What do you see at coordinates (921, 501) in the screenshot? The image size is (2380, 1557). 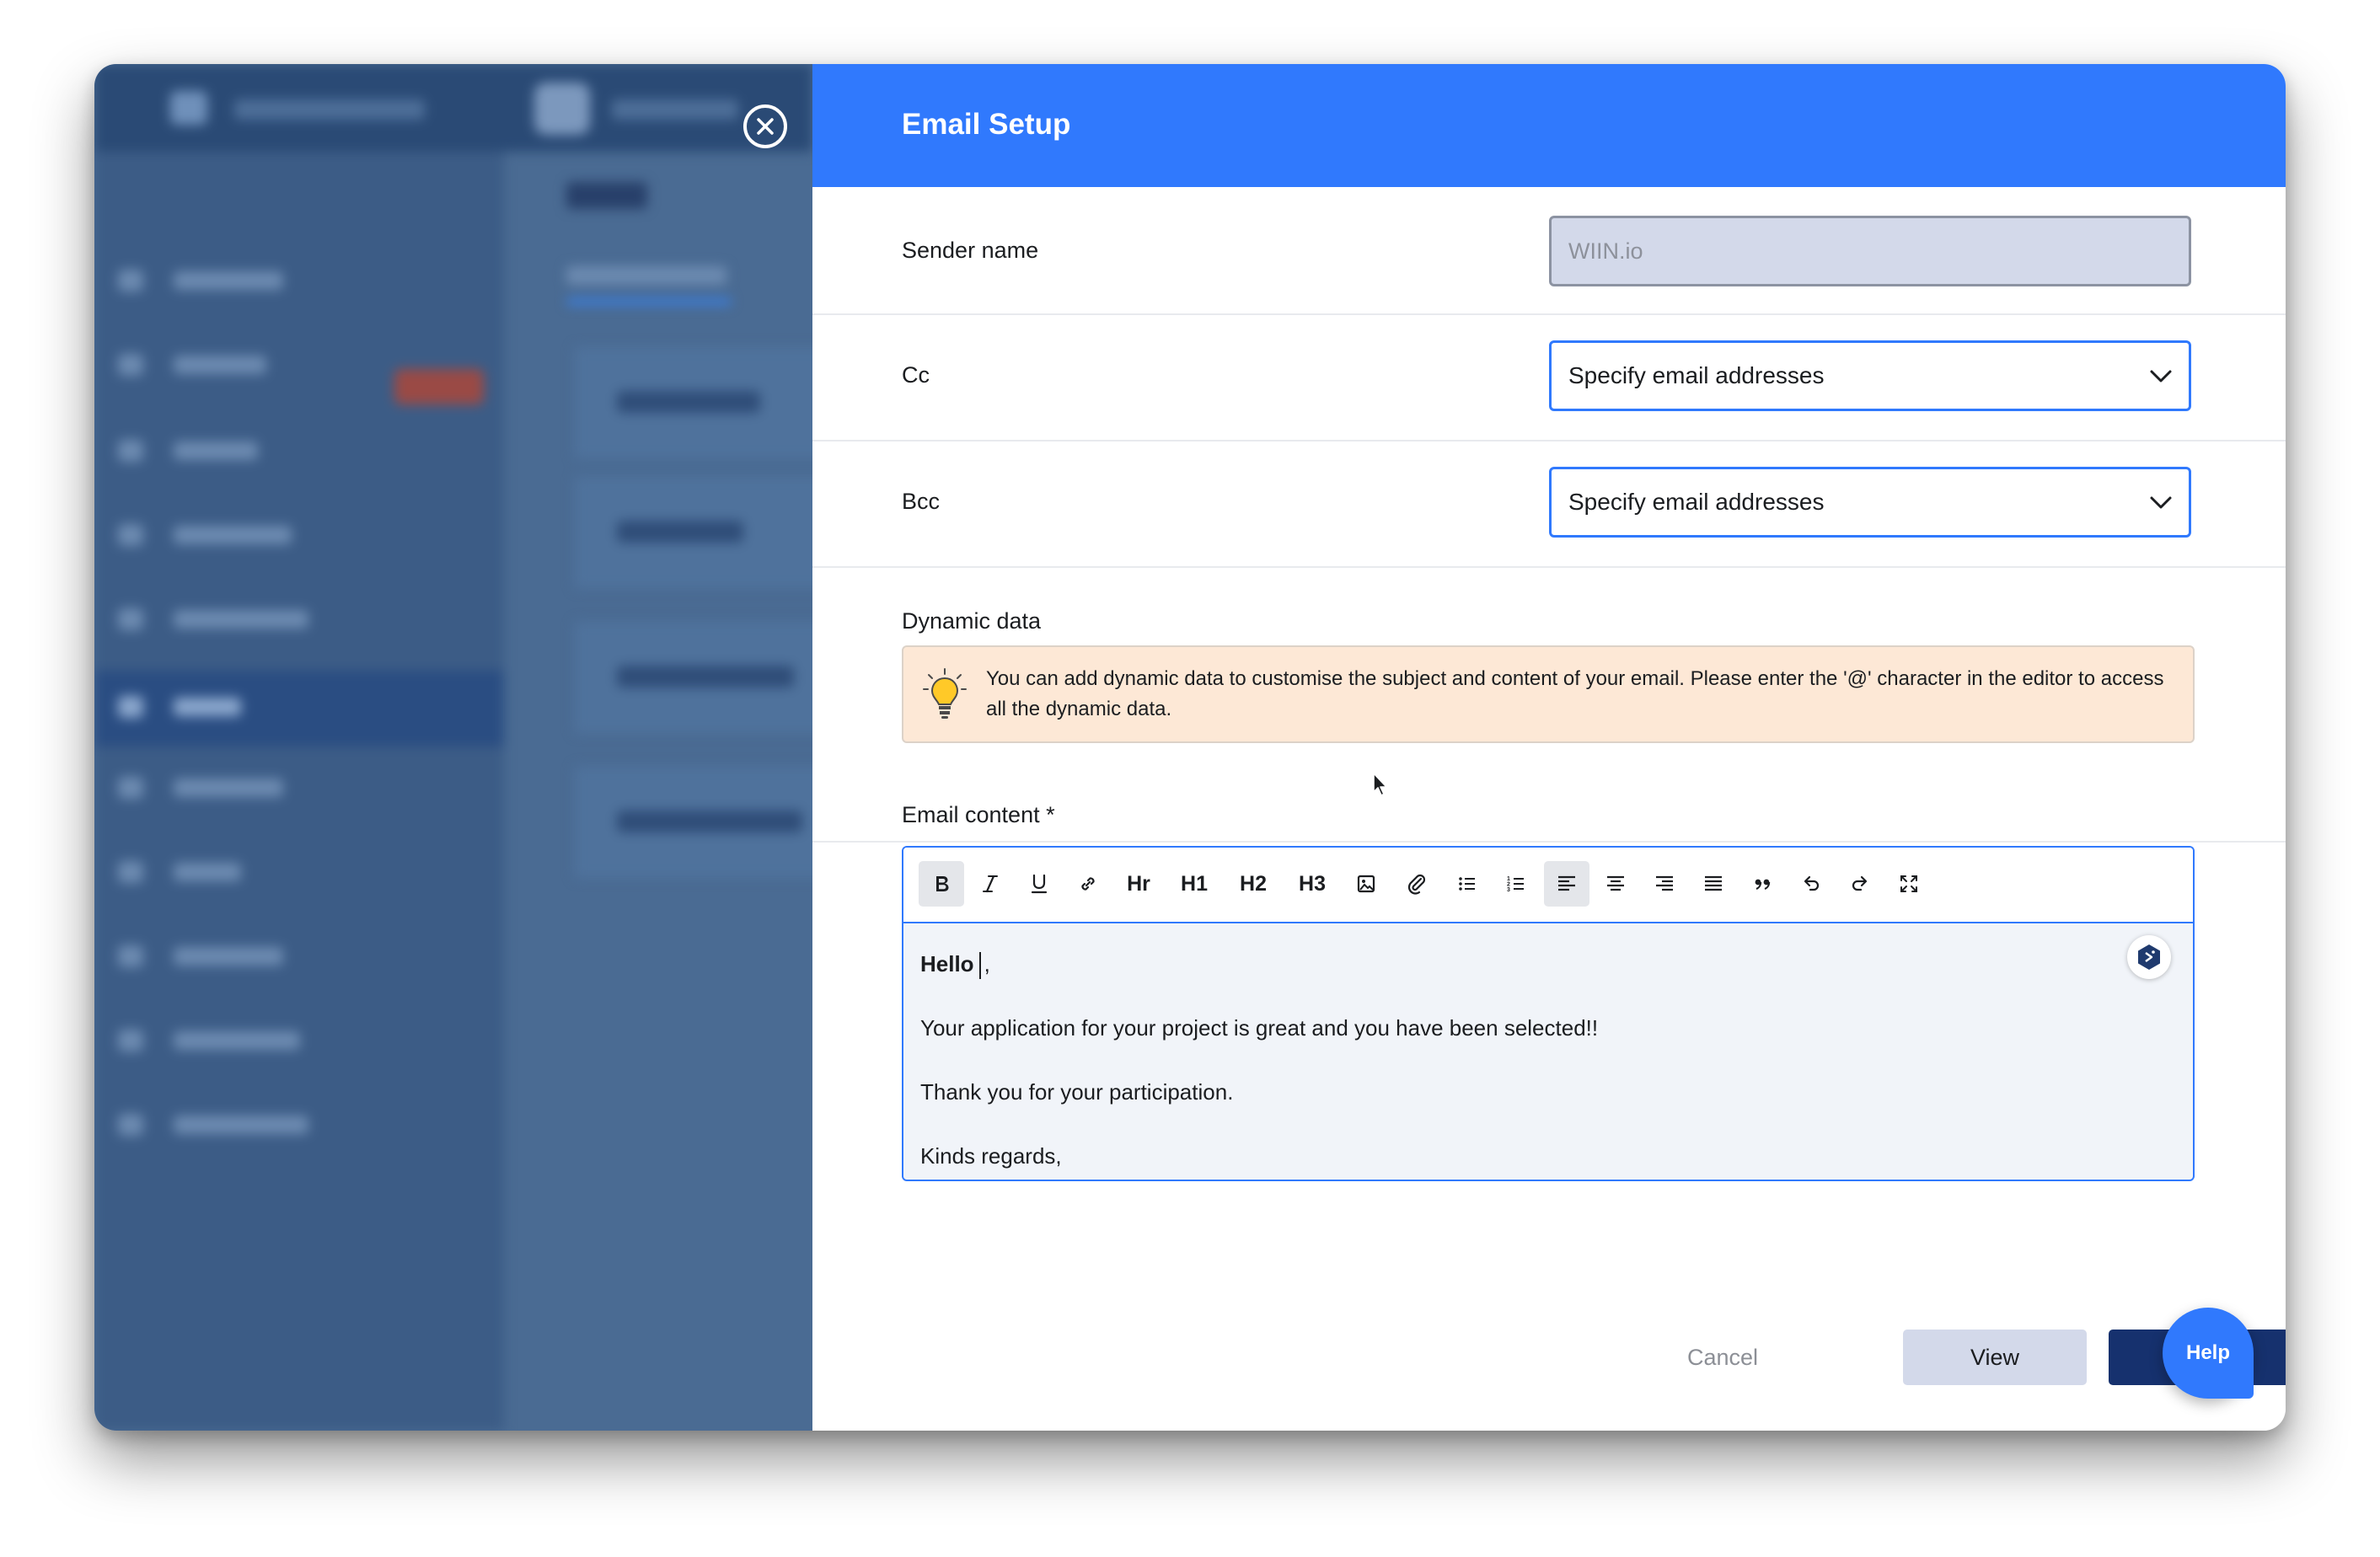 I see `bcc-label: Bcc` at bounding box center [921, 501].